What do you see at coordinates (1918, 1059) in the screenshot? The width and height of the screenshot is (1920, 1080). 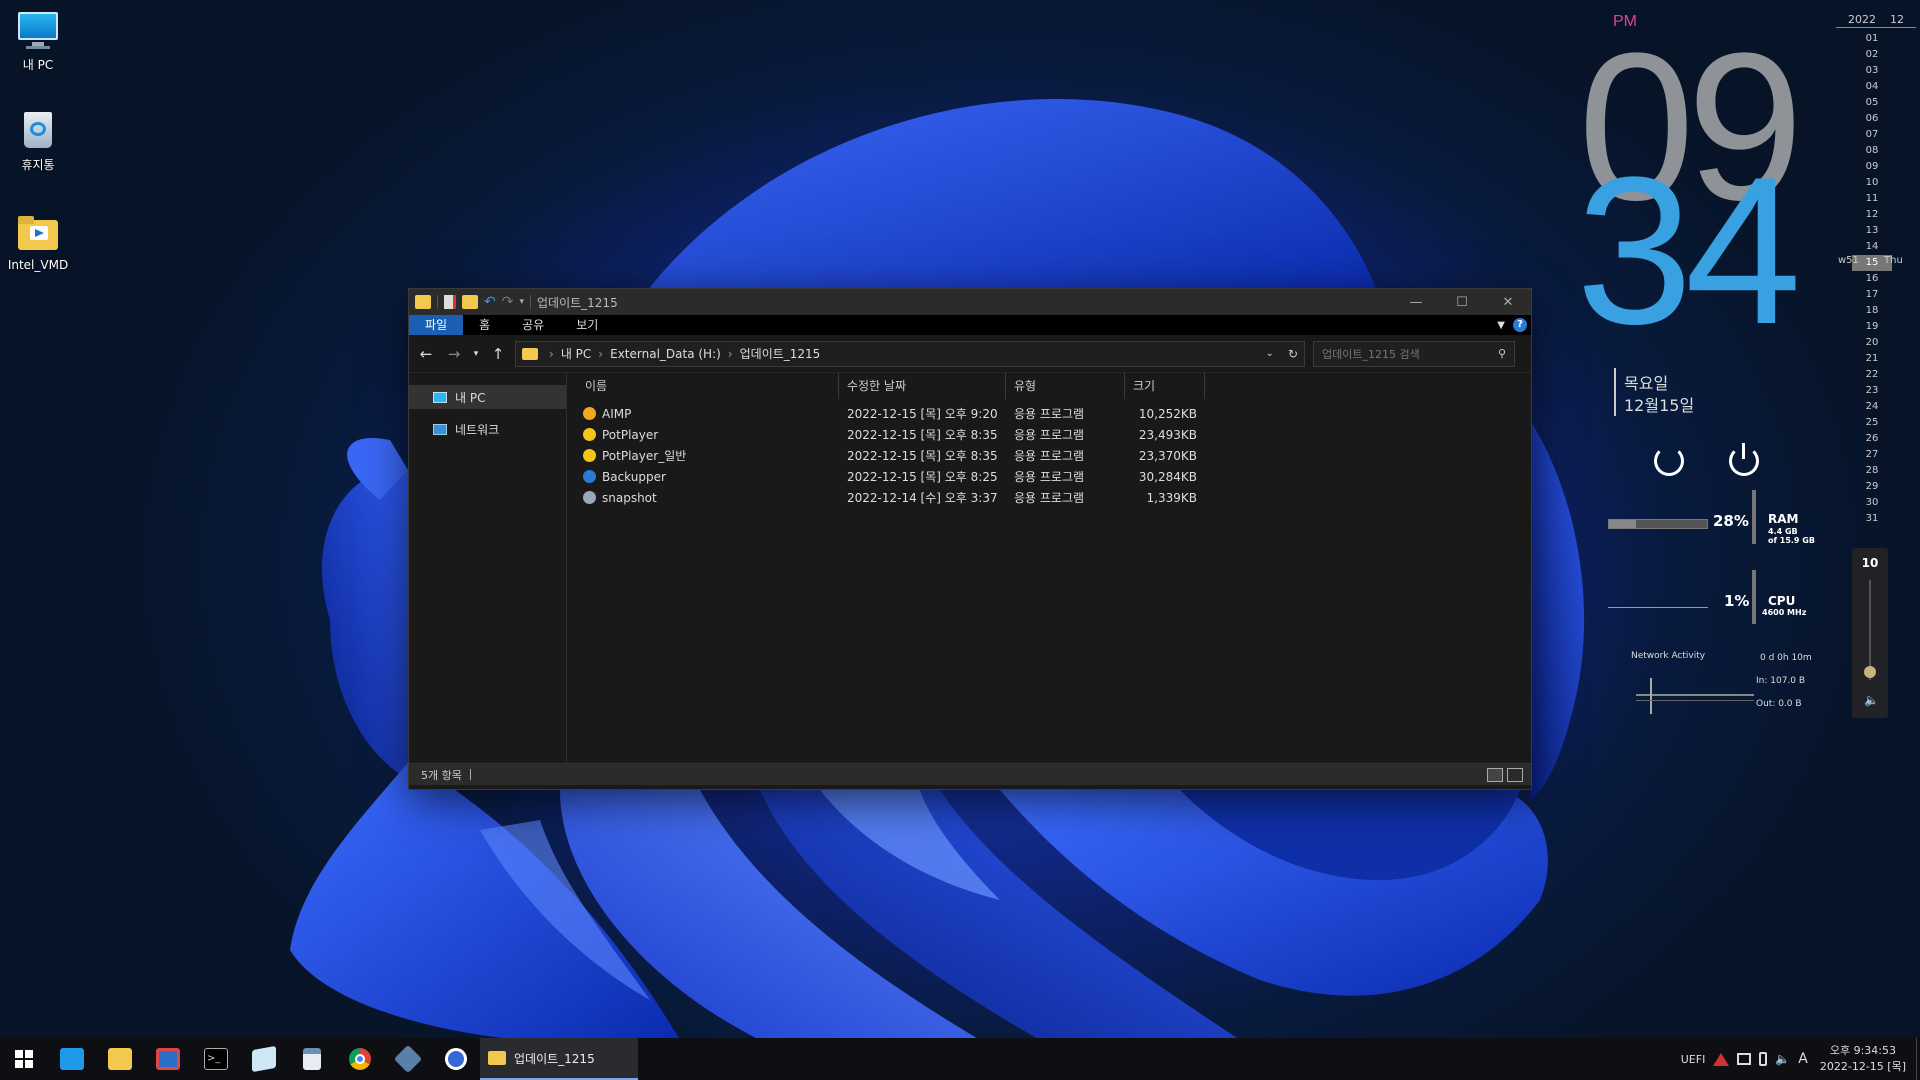 I see `show-desktop-button` at bounding box center [1918, 1059].